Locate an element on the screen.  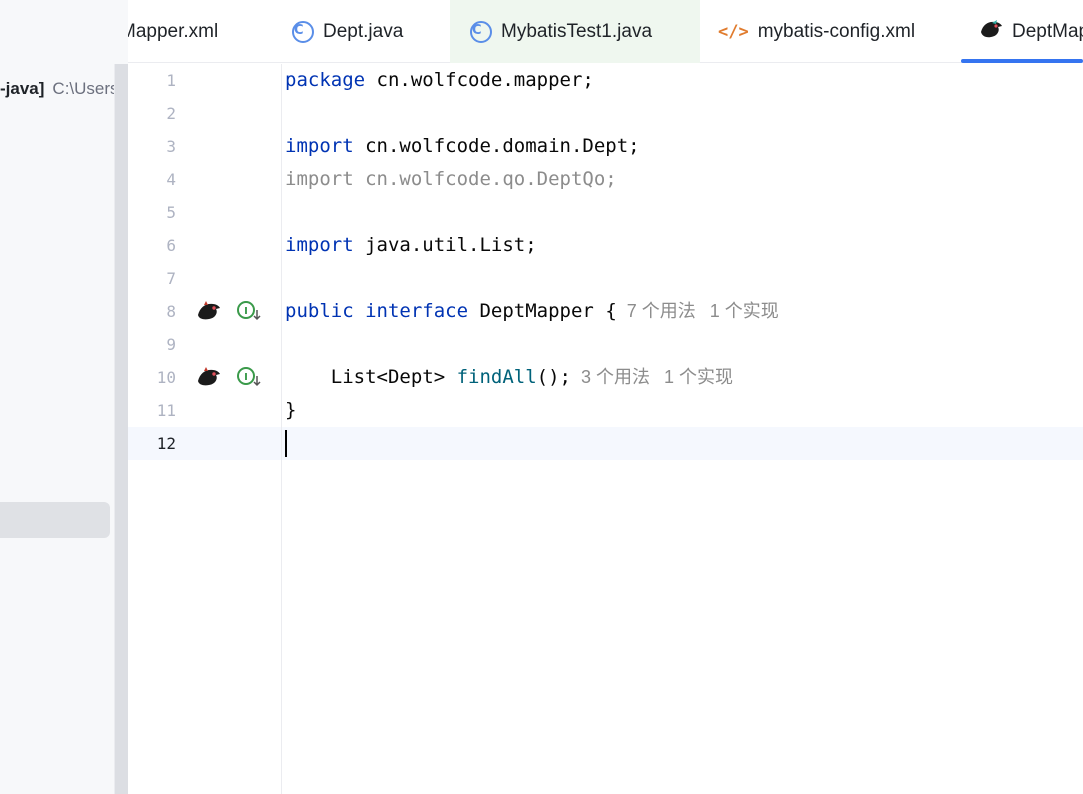
xml-file-icon: </> is located at coordinates (733, 31).